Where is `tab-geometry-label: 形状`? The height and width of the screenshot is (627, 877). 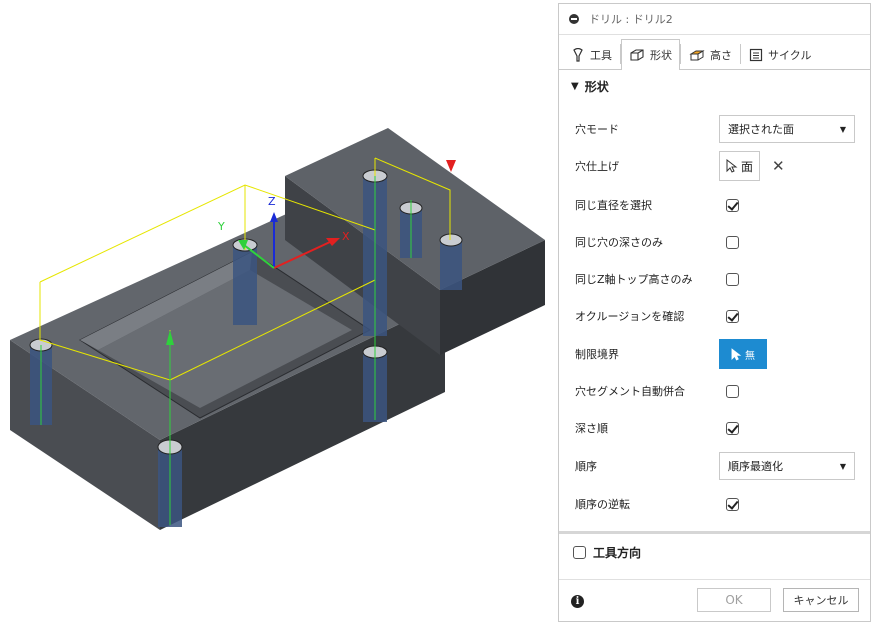 tab-geometry-label: 形状 is located at coordinates (661, 55).